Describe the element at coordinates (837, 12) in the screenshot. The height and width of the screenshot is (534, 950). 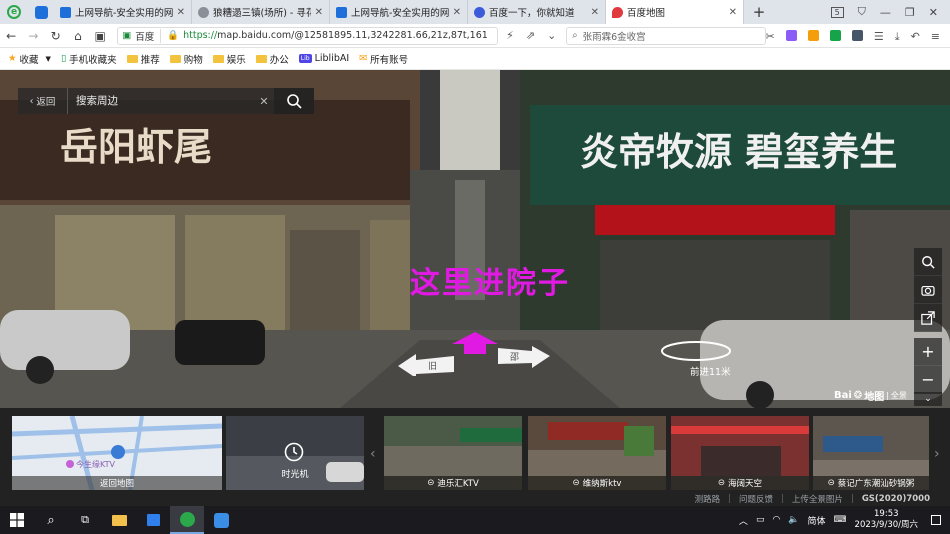
I see `tab-count-badge: 5` at that location.